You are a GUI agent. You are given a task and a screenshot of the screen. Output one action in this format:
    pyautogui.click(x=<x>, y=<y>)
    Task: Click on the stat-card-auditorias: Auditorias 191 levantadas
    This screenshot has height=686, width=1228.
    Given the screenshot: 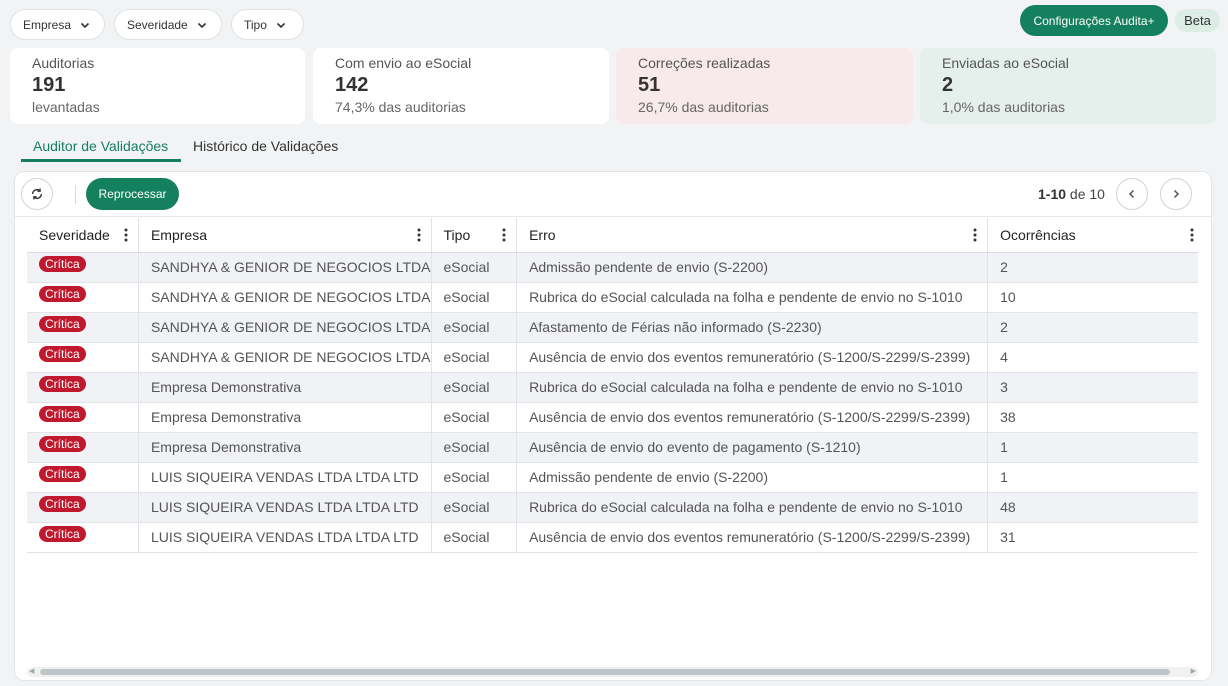 What is the action you would take?
    pyautogui.click(x=157, y=86)
    